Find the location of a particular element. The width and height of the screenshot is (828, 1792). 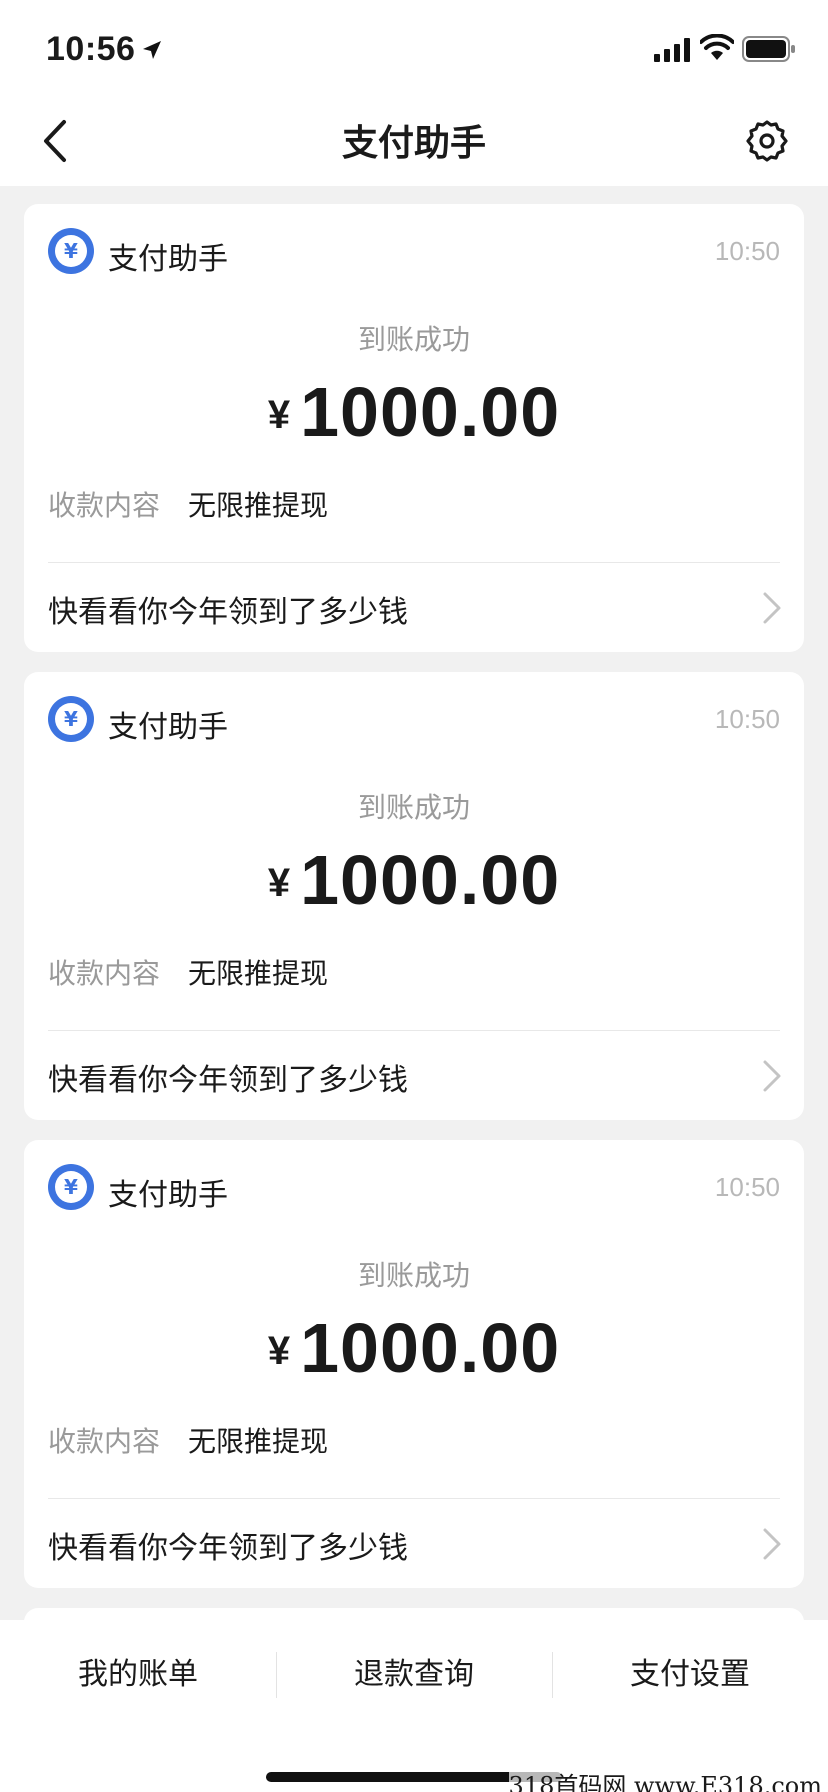

bottom-bar: 我的账单 退款查询 支付设置 318首码网 www.E318.com is located at coordinates (414, 1706).